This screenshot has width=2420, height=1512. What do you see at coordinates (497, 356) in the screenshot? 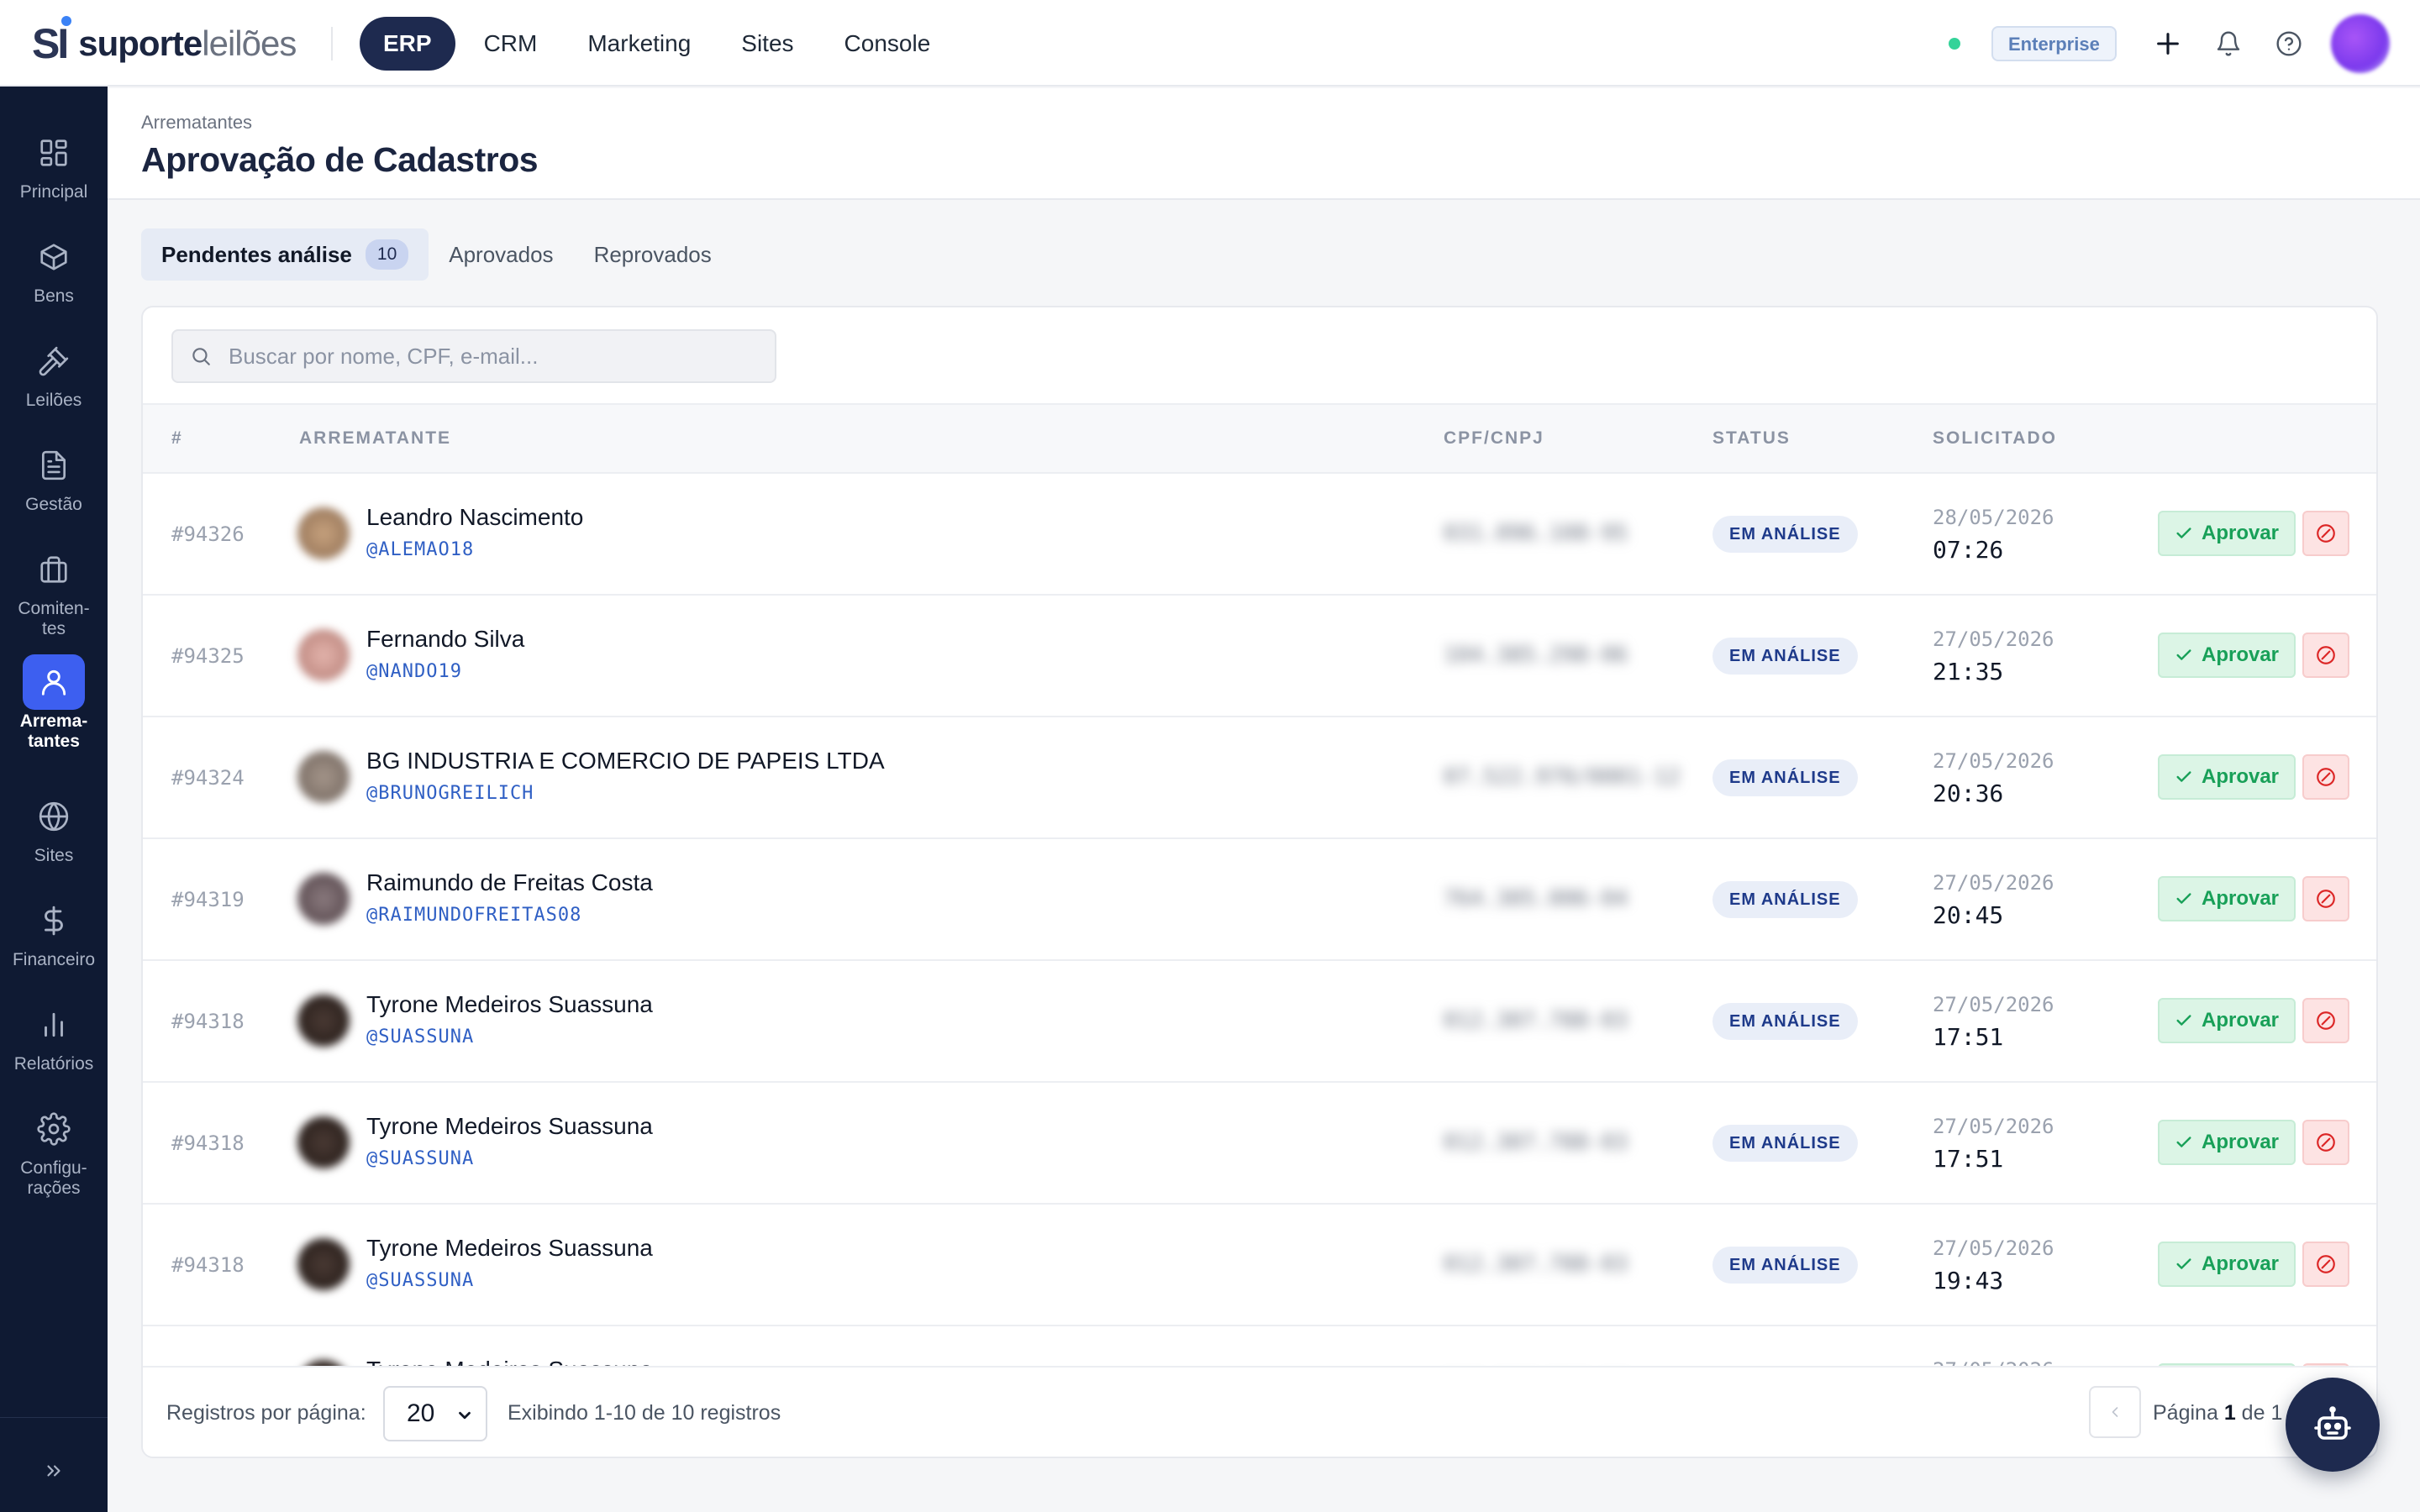
I see `search-input` at bounding box center [497, 356].